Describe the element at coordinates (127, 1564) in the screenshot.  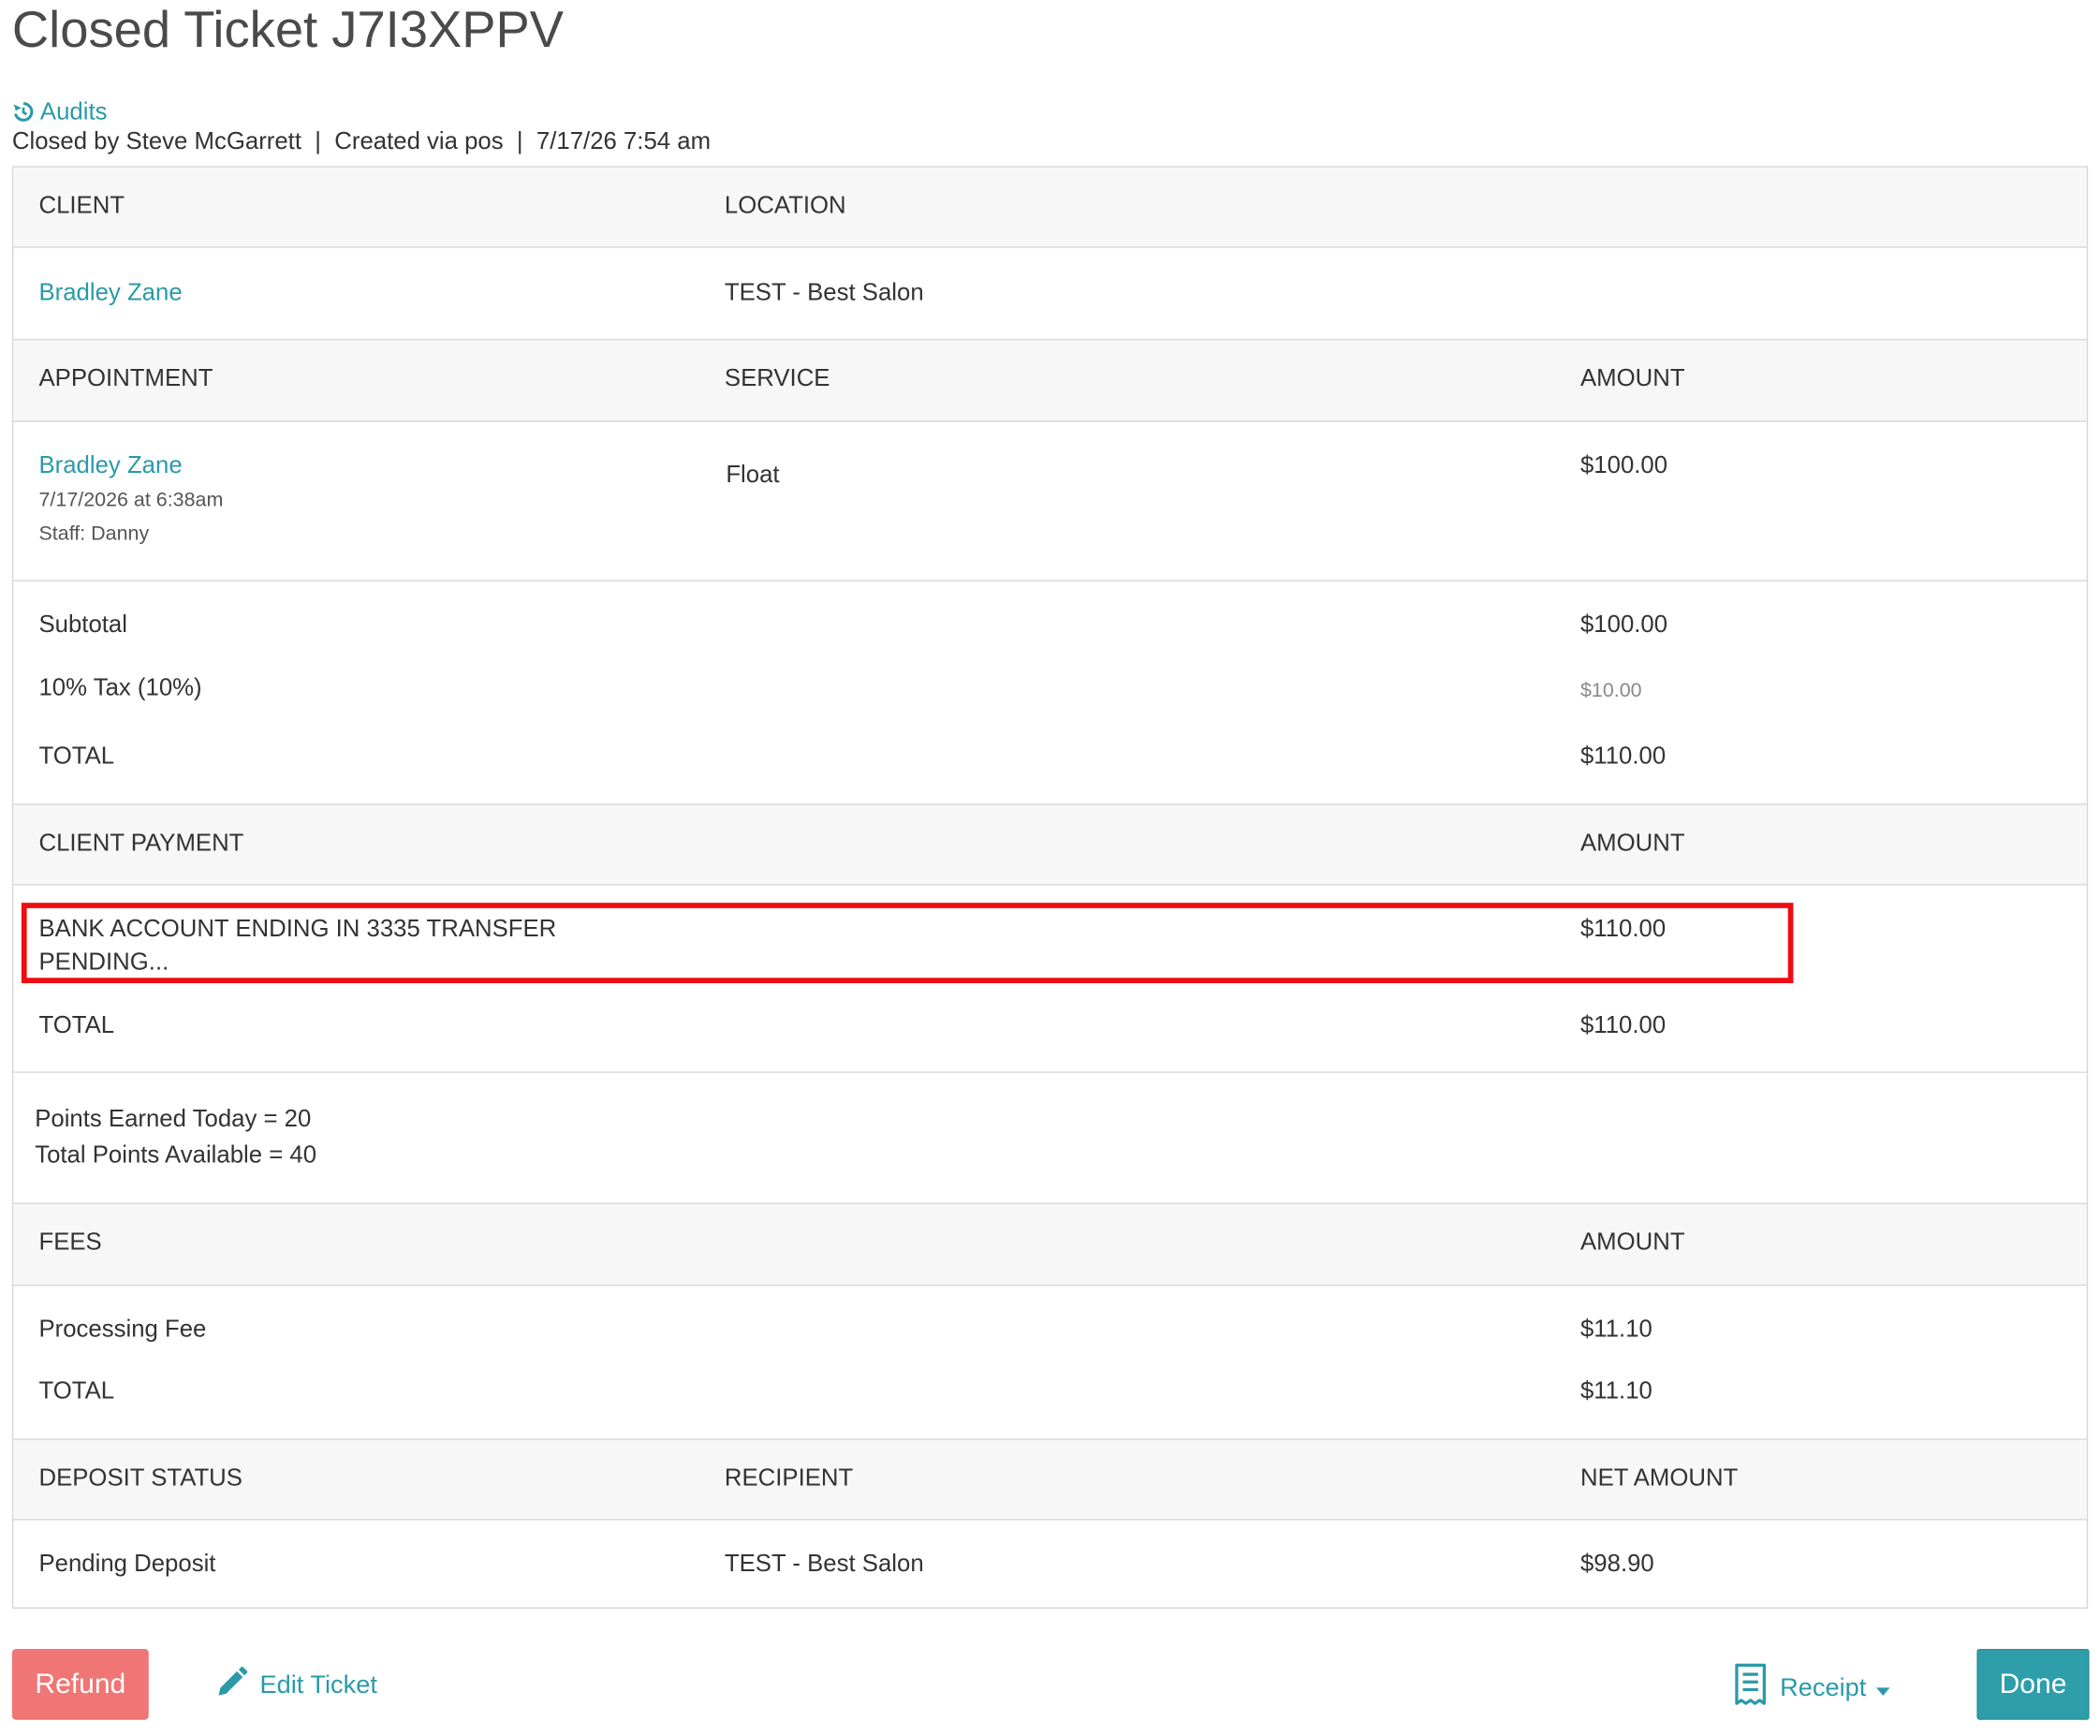
I see `deposit-status-value: Pending Deposit` at that location.